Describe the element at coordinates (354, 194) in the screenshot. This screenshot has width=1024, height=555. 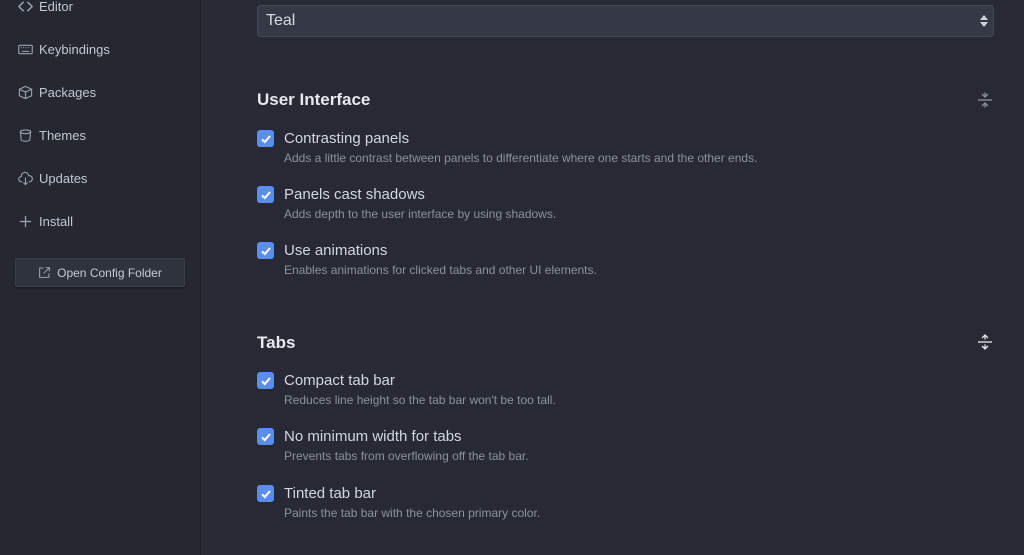
I see `option-label: Panels cast shadows` at that location.